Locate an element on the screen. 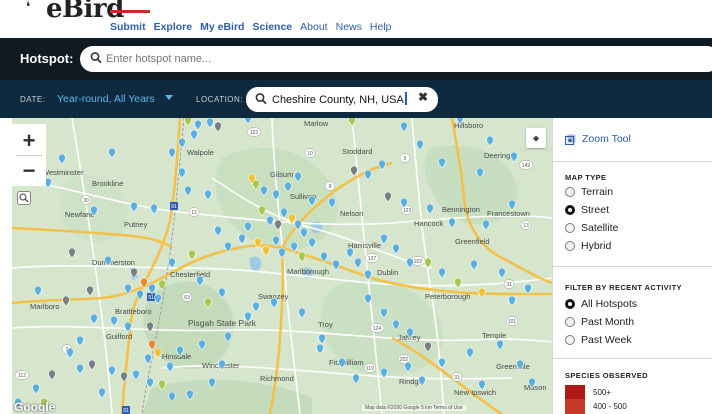  route-shield: 63 is located at coordinates (187, 297).